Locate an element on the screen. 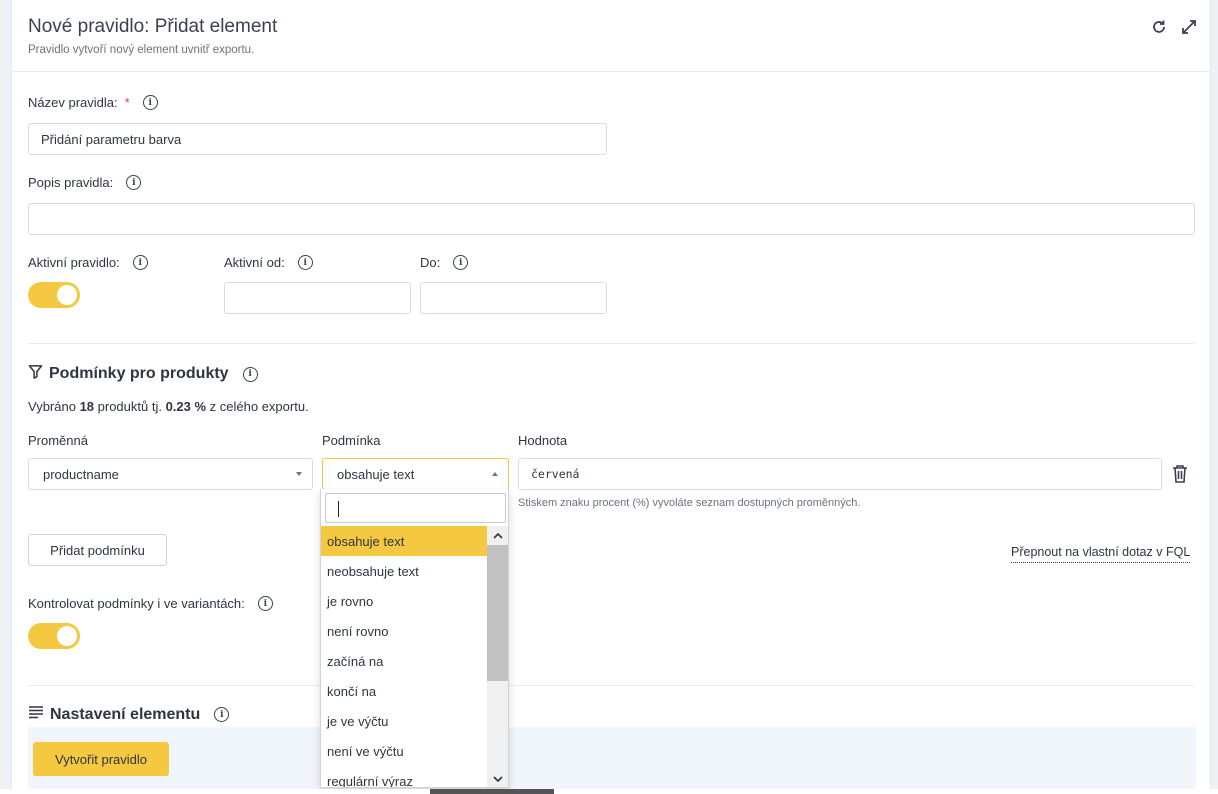 This screenshot has width=1218, height=794. create-rule-button: Vytvořit pravidlo is located at coordinates (101, 759).